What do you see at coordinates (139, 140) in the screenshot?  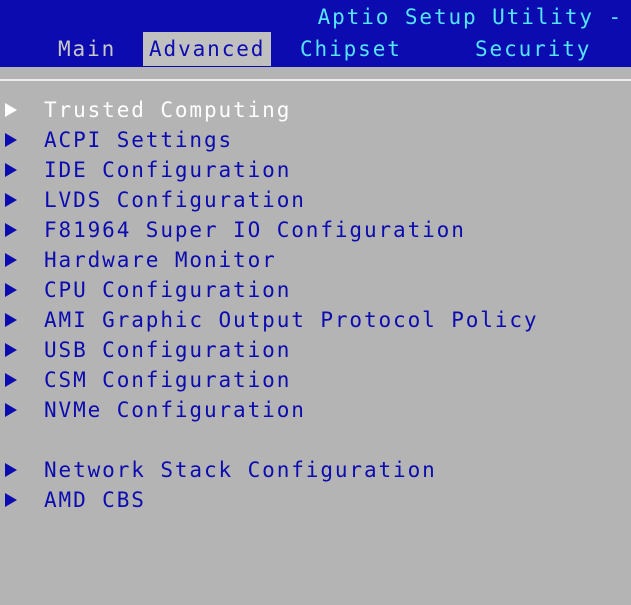 I see `menu-item-label: ACPI Settings` at bounding box center [139, 140].